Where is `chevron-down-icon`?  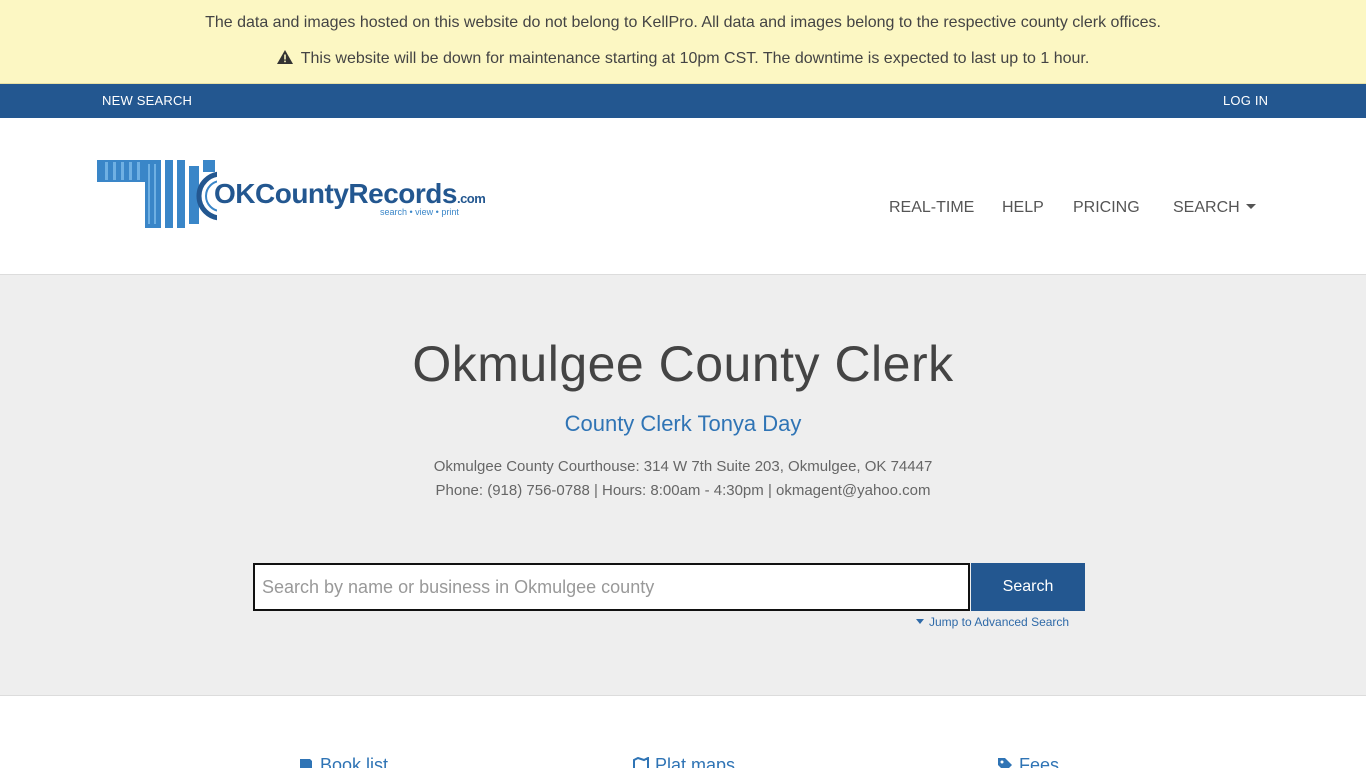
chevron-down-icon is located at coordinates (1250, 206).